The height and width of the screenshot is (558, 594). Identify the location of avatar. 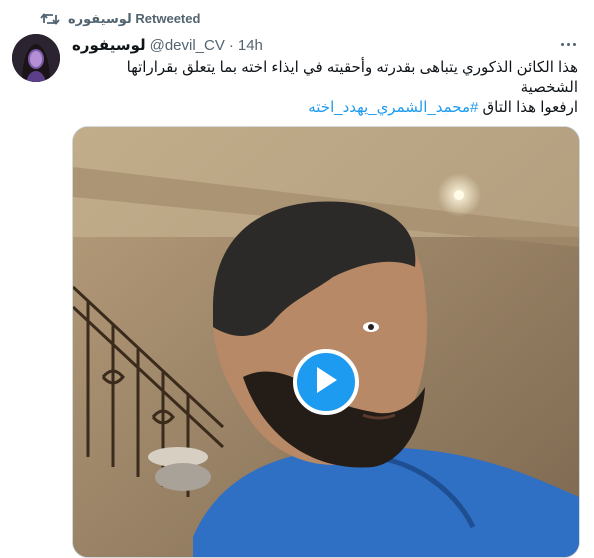
(36, 58).